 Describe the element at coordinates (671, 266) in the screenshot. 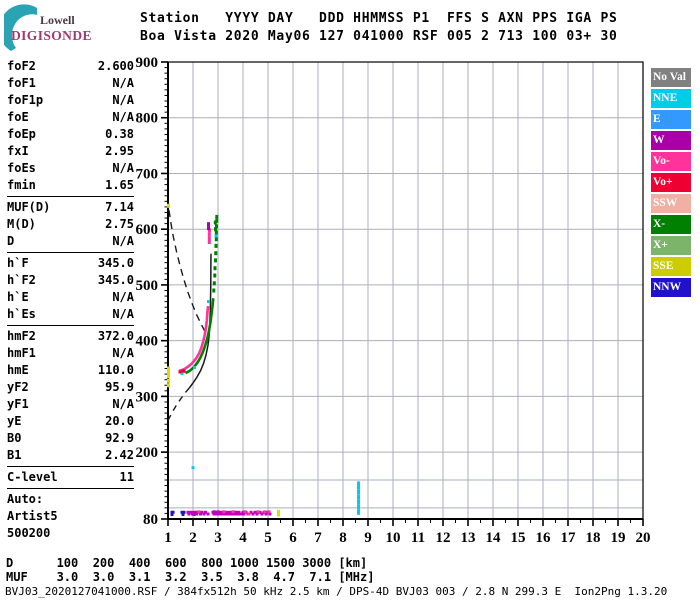

I see `legend-item-sse: SSE` at that location.